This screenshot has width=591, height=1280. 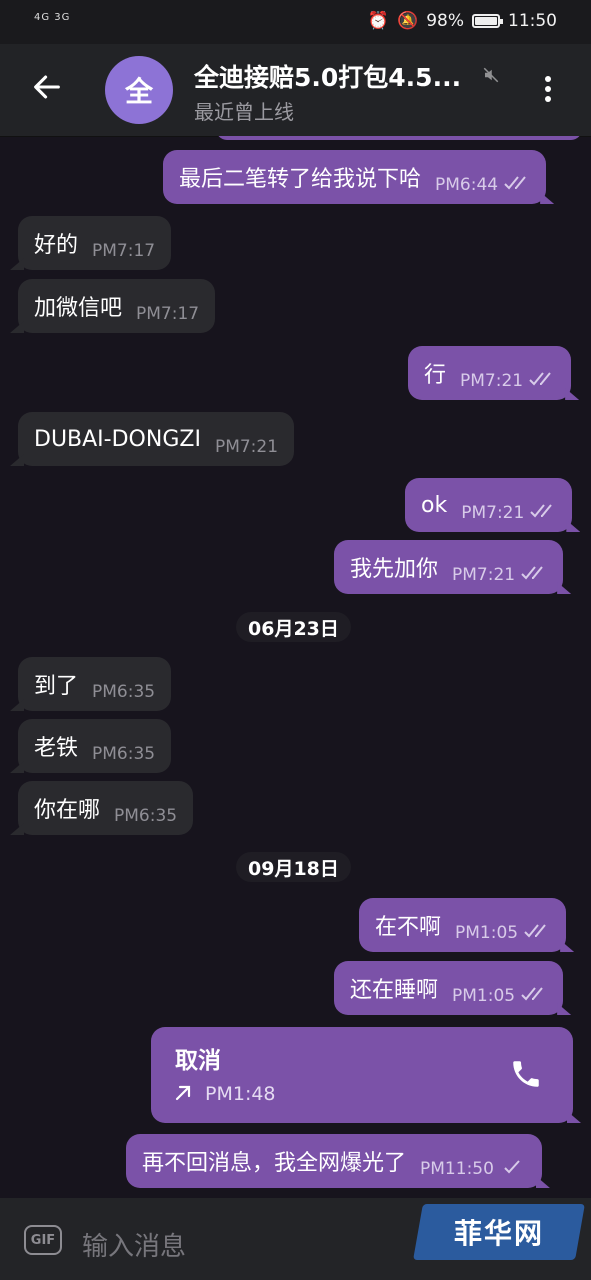 What do you see at coordinates (457, 1169) in the screenshot?
I see `message-time: PM11:50` at bounding box center [457, 1169].